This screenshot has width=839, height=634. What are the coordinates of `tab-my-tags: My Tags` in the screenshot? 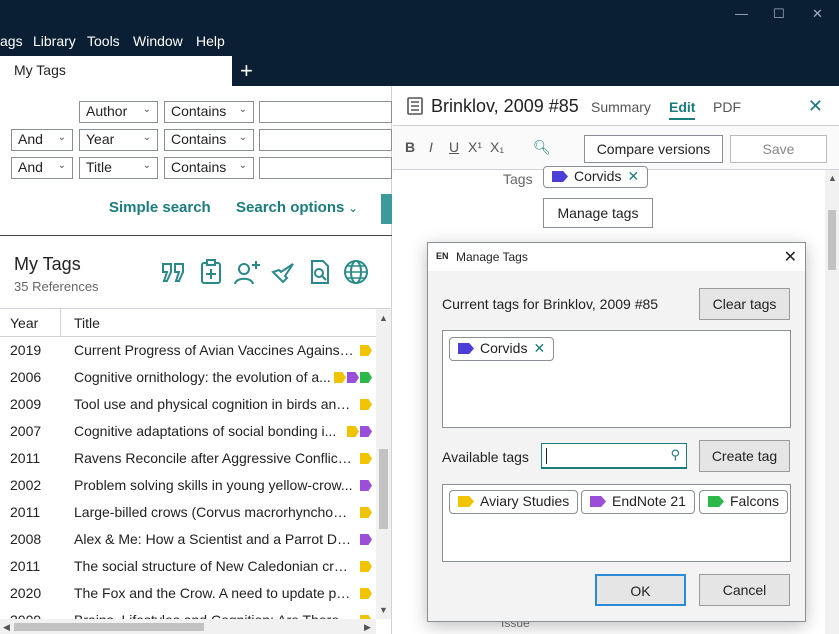 It's located at (116, 71).